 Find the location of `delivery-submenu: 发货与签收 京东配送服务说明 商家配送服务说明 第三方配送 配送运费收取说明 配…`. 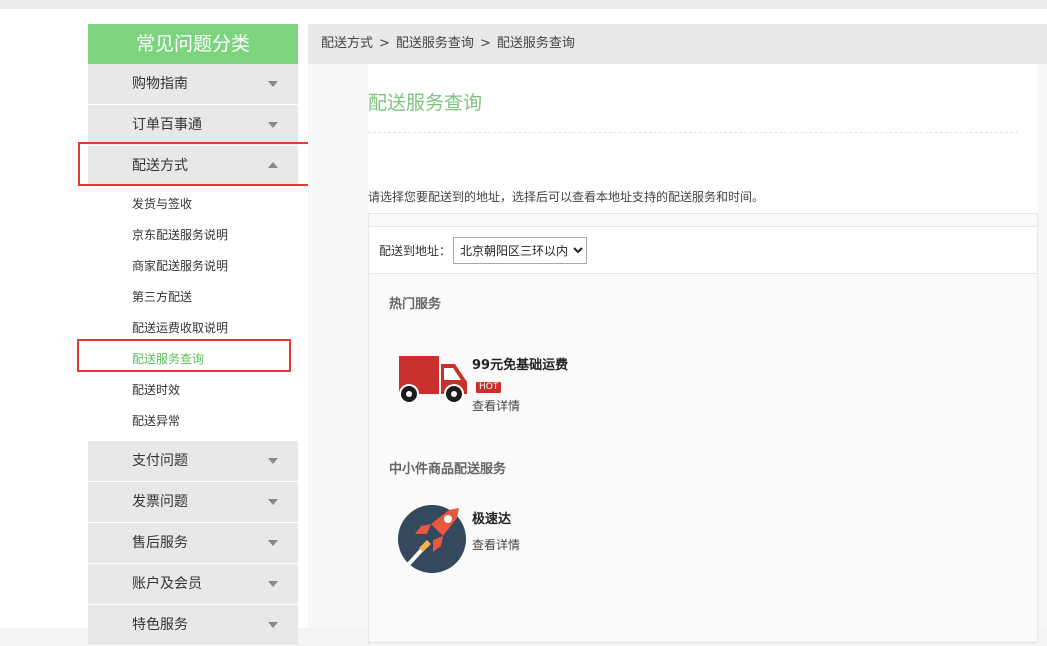

delivery-submenu: 发货与签收 京东配送服务说明 商家配送服务说明 第三方配送 配送运费收取说明 配… is located at coordinates (193, 314).